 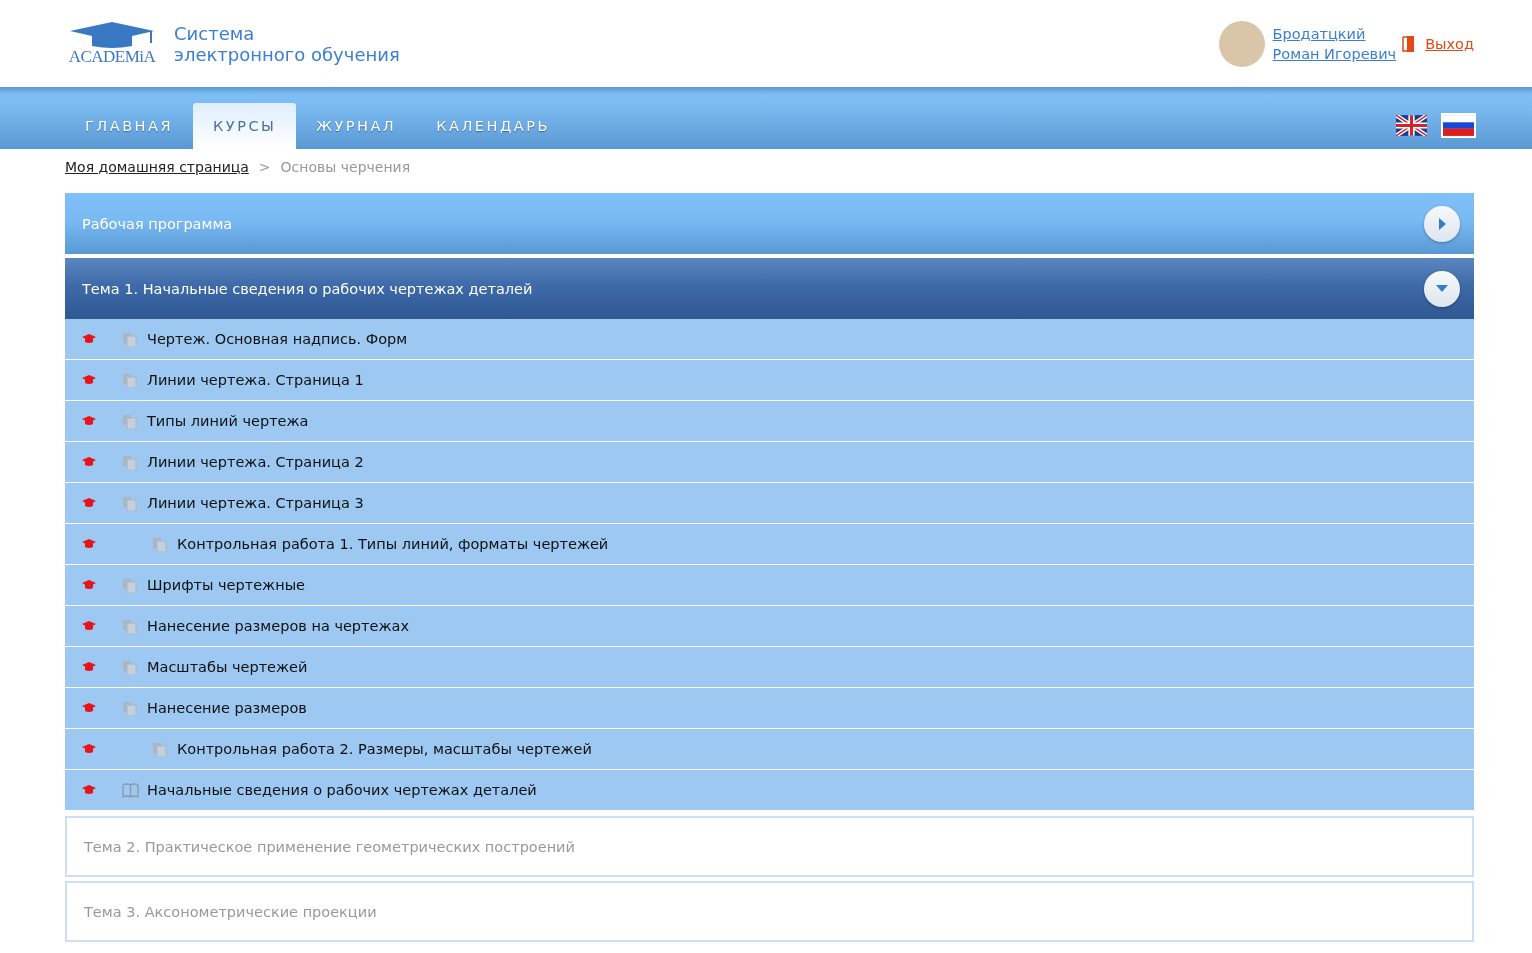 What do you see at coordinates (769, 462) in the screenshot?
I see `lesson-row: Линии чертежа. Страница 2` at bounding box center [769, 462].